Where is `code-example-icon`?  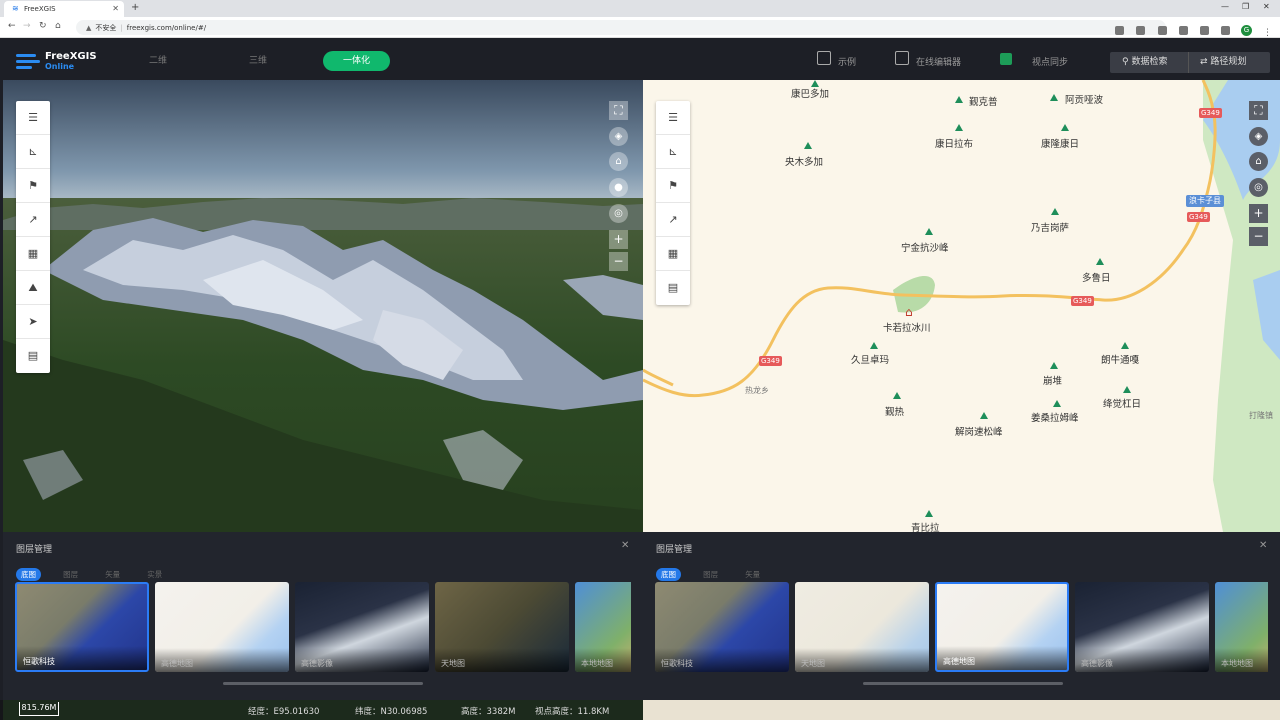 code-example-icon is located at coordinates (824, 58).